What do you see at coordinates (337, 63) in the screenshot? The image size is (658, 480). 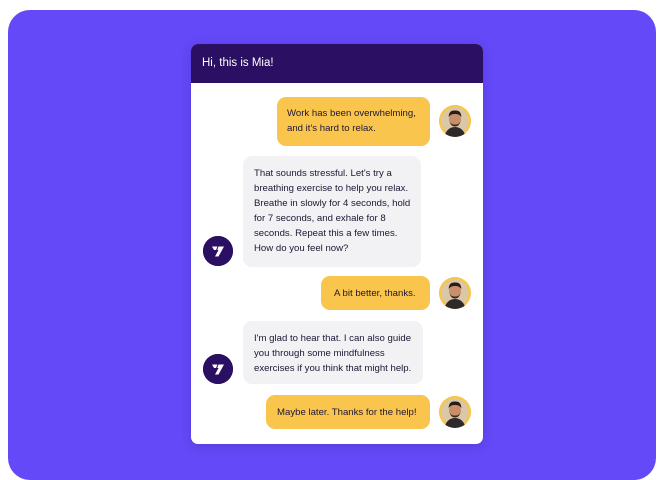 I see `chat-header: Hi, this is Mia!` at bounding box center [337, 63].